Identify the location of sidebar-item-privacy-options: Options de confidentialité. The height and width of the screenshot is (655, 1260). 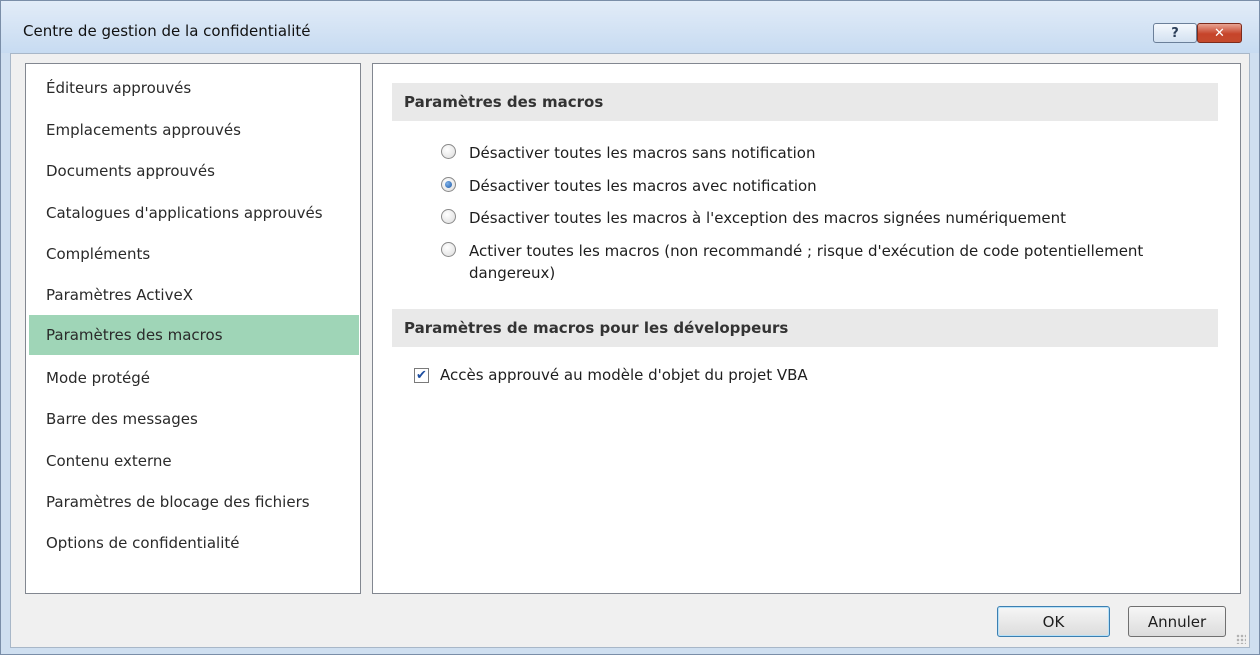
(194, 543).